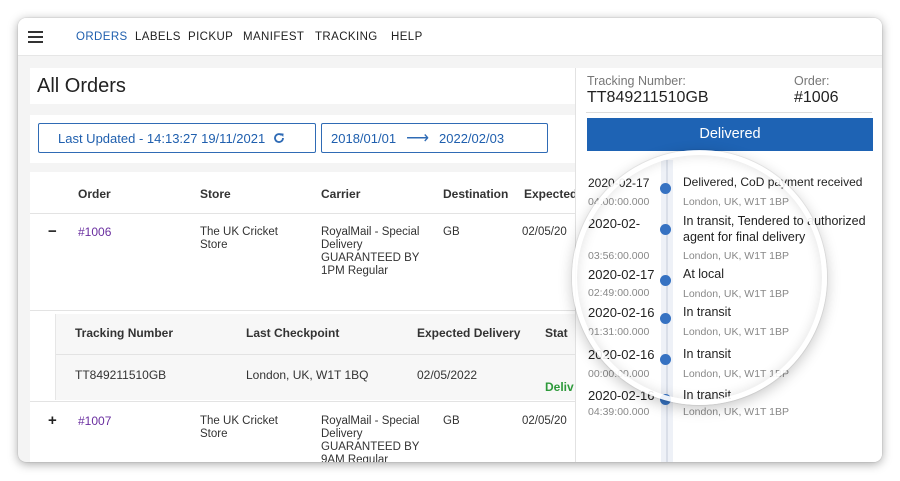  What do you see at coordinates (619, 412) in the screenshot?
I see `event-time: 04:39:00.000` at bounding box center [619, 412].